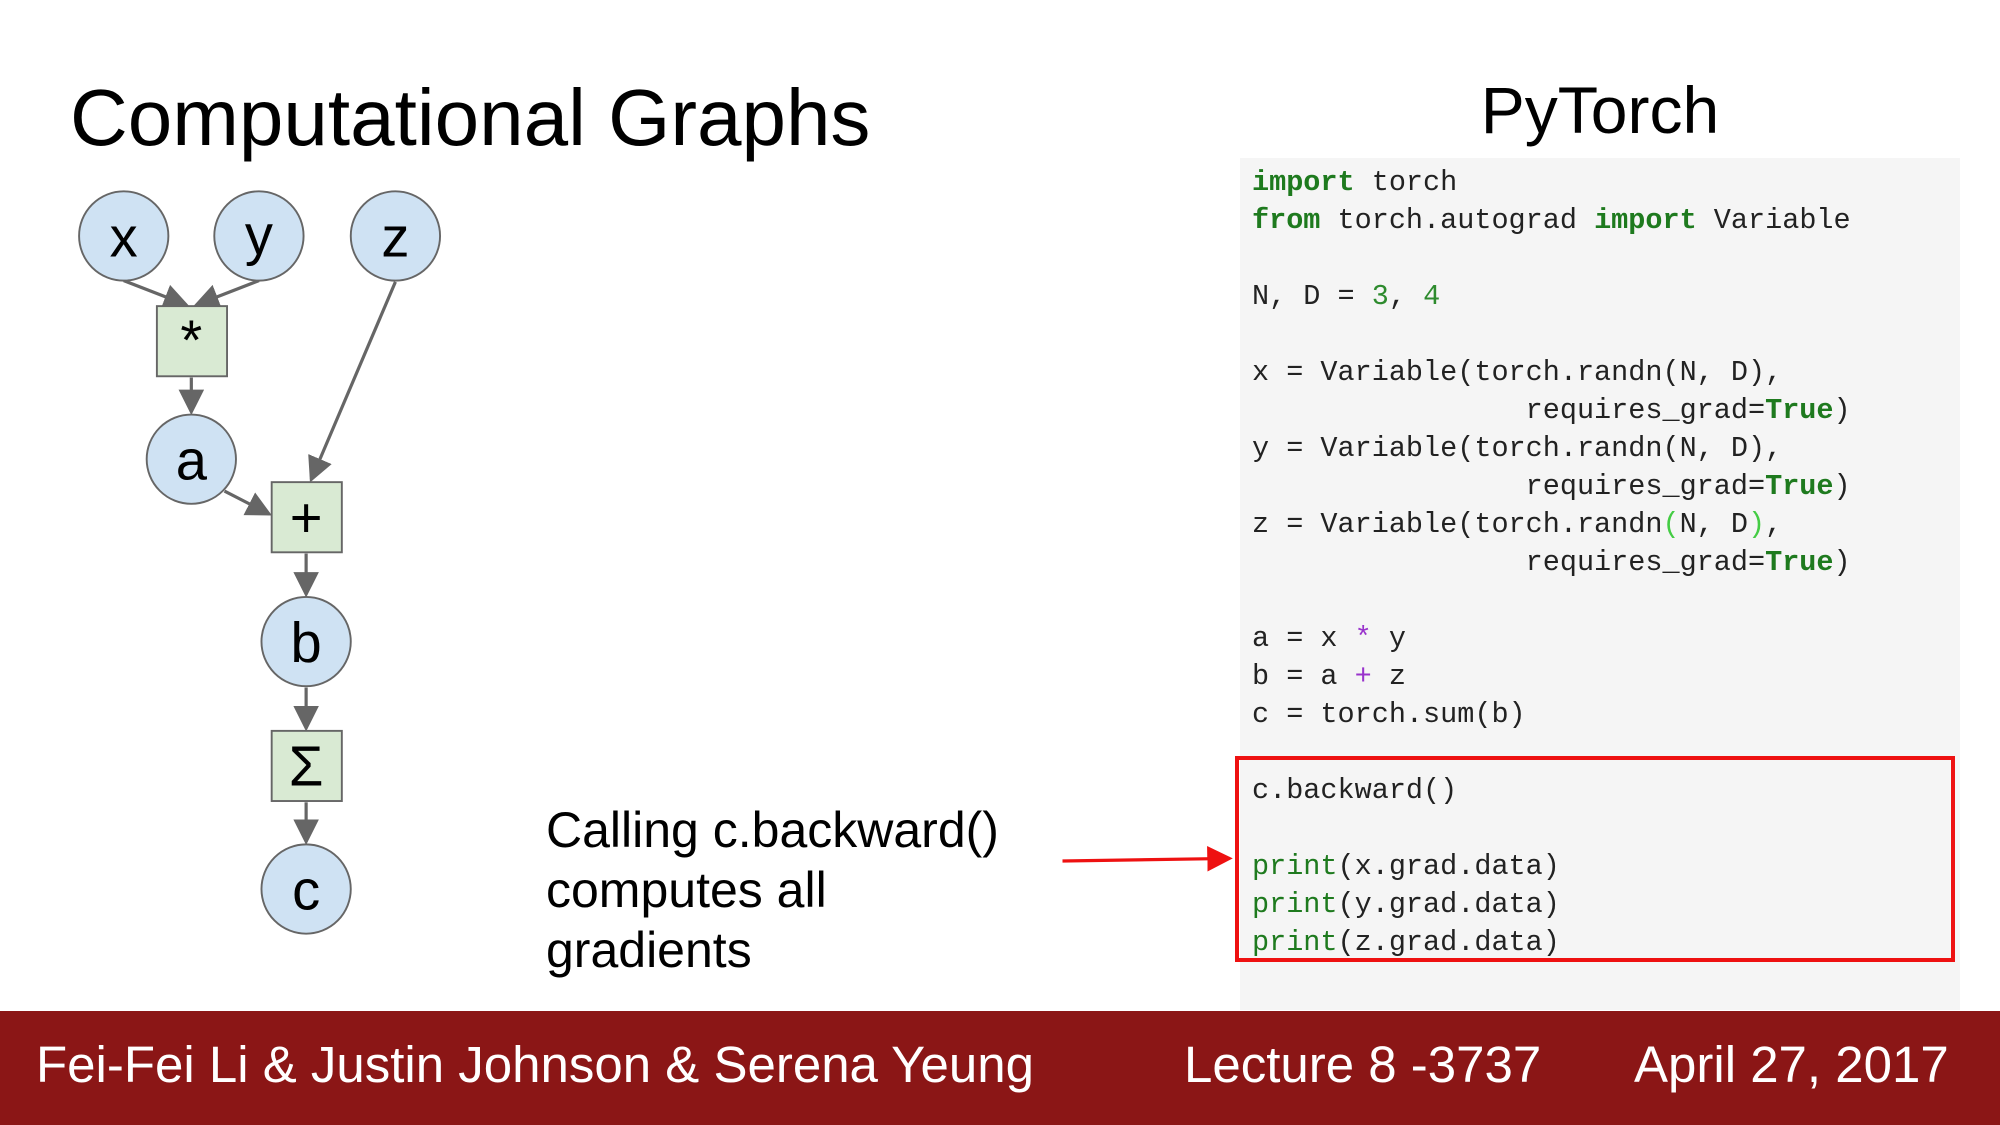  I want to click on code-token: torch, so click(1406, 182).